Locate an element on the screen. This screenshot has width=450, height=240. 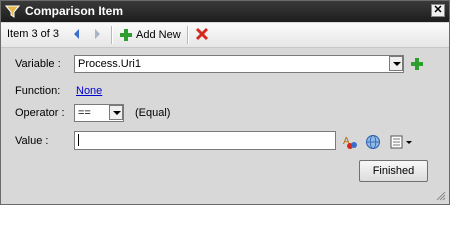
add-new-label: Add New is located at coordinates (158, 35).